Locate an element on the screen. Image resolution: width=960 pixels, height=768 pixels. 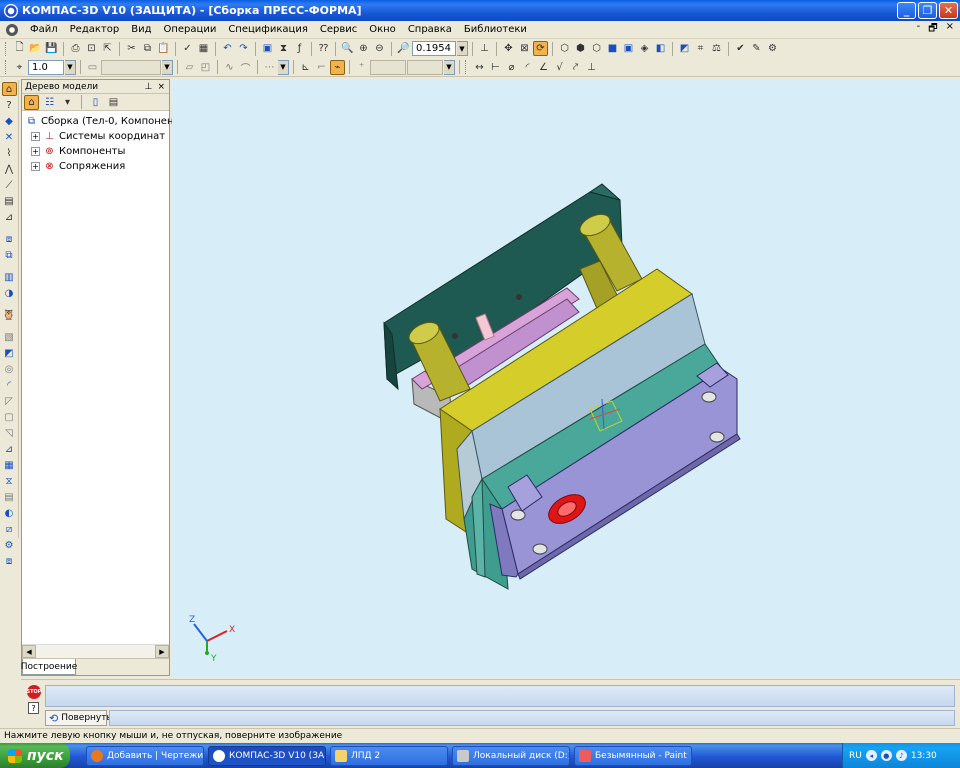
cursor-step-input: 1.0 is located at coordinates (46, 67).